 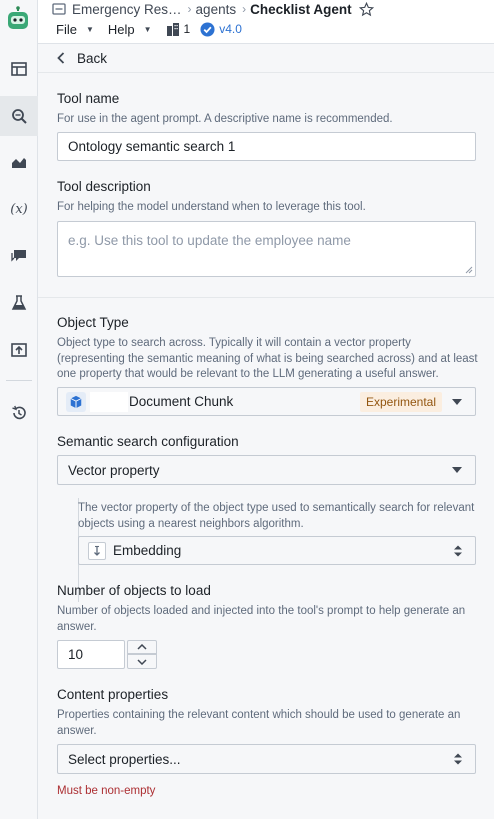 What do you see at coordinates (156, 29) in the screenshot?
I see `menu-bar: File ▼ Help ▼ 1 v4.0` at bounding box center [156, 29].